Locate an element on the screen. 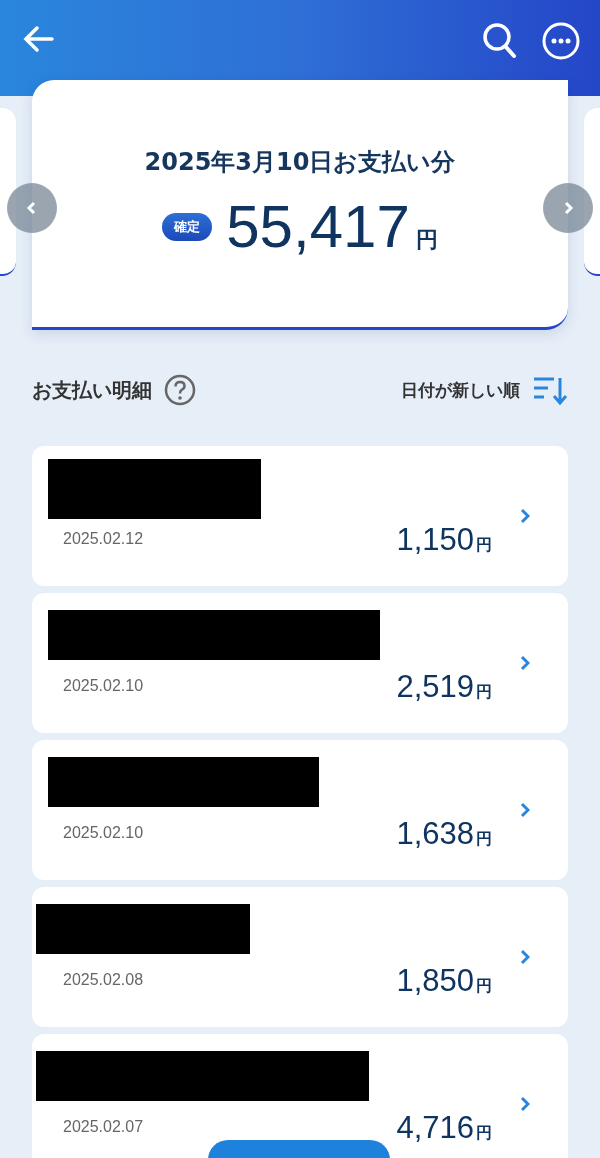 The width and height of the screenshot is (600, 1158). transaction-amount: 2,519 is located at coordinates (435, 687).